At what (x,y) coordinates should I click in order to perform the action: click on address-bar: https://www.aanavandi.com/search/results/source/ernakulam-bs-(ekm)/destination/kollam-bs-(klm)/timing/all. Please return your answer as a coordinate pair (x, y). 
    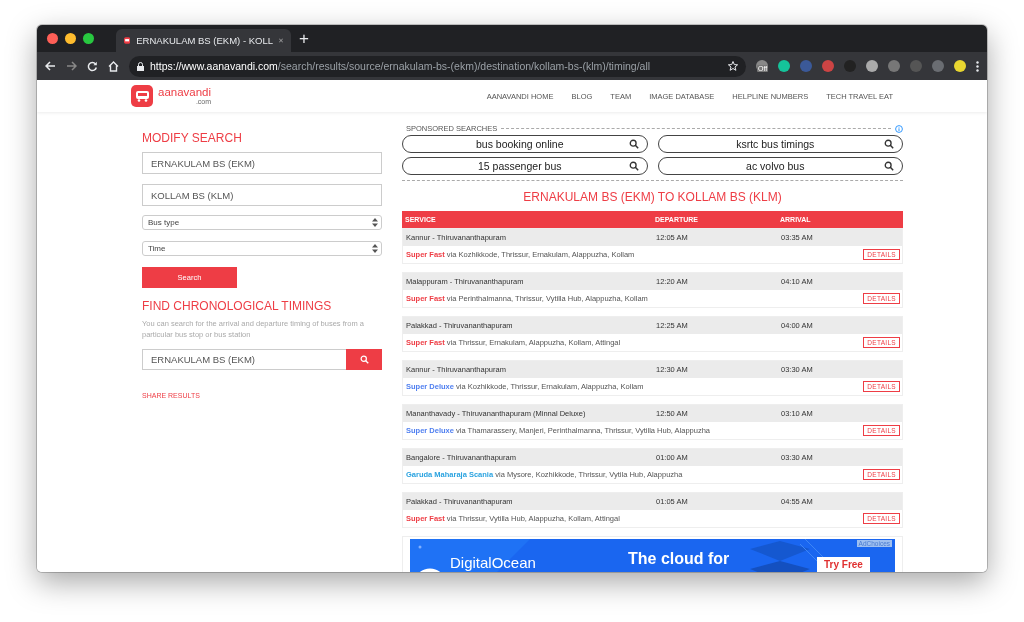
    Looking at the image, I should click on (437, 66).